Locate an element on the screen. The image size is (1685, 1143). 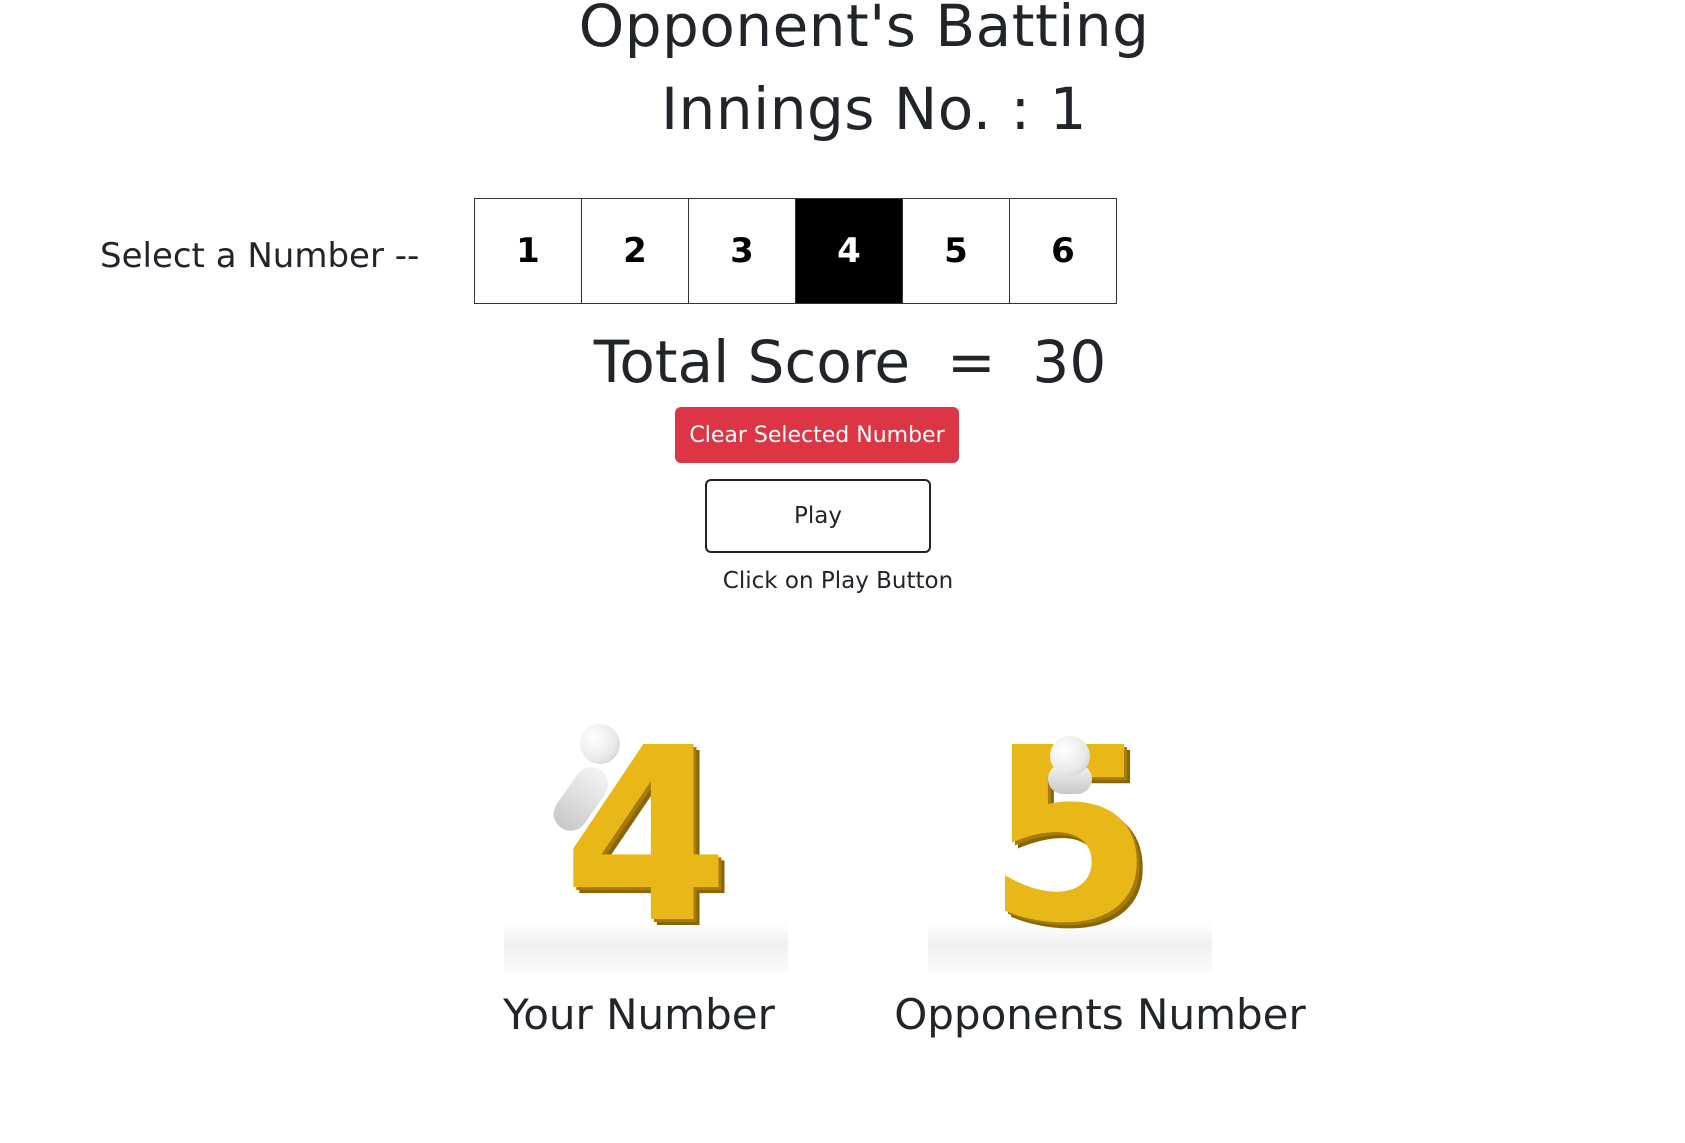
play-button: Play is located at coordinates (818, 516).